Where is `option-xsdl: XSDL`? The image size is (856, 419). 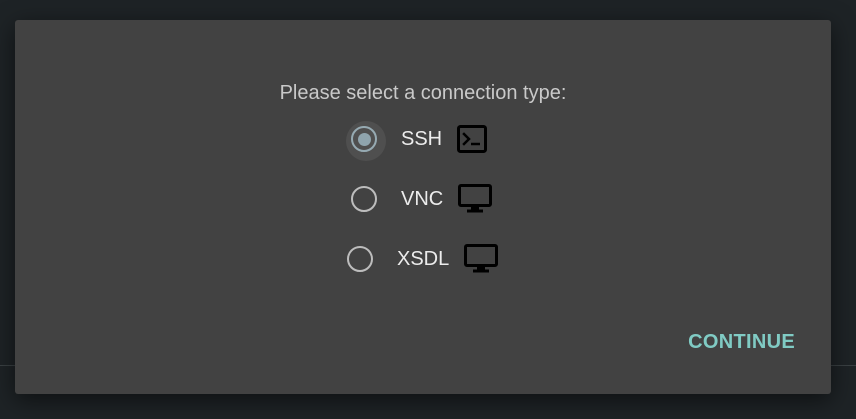 option-xsdl: XSDL is located at coordinates (423, 259).